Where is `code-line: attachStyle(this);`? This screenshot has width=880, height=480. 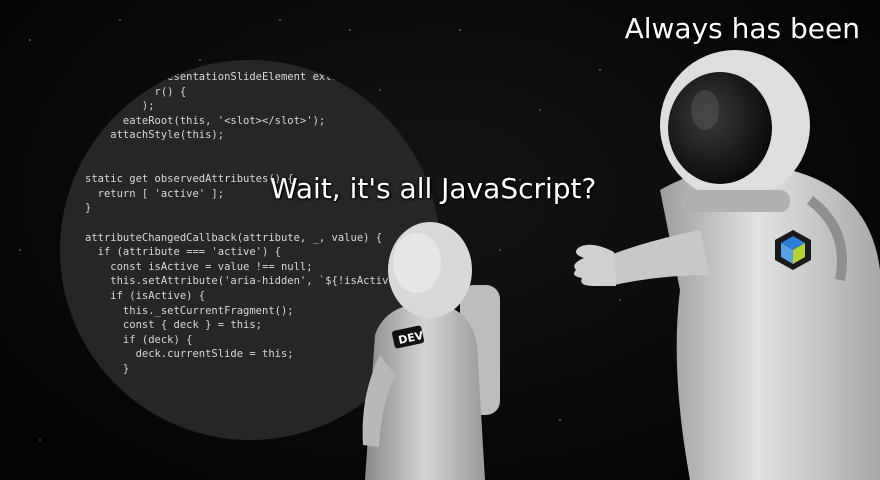 code-line: attachStyle(this); is located at coordinates (155, 135).